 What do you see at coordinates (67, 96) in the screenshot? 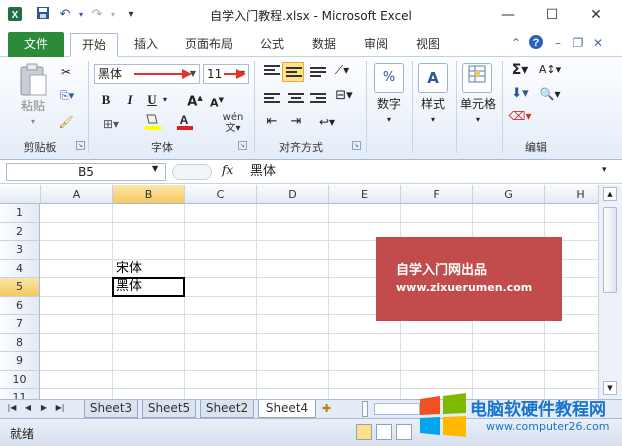
I see `copy-icon: ⎘▾` at bounding box center [67, 96].